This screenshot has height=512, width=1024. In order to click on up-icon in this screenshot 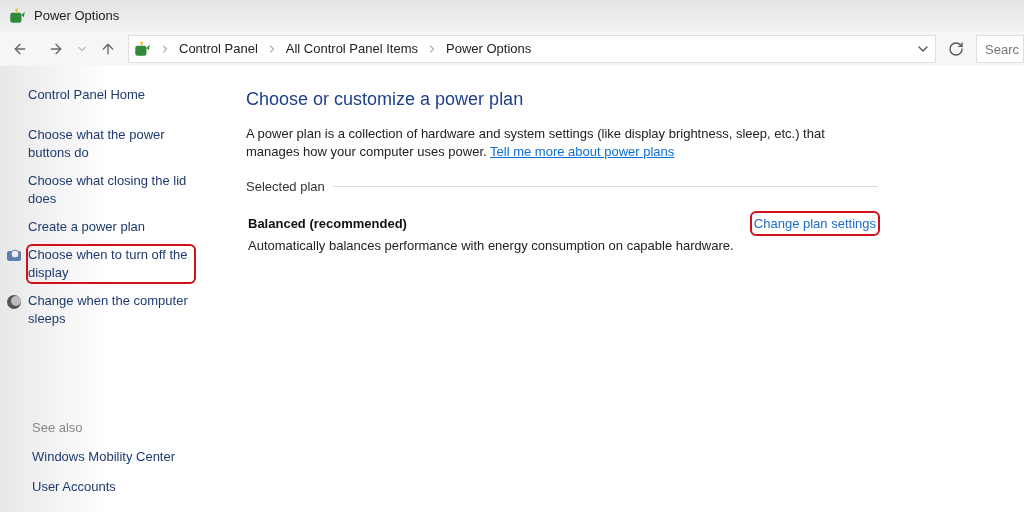, I will do `click(108, 49)`.